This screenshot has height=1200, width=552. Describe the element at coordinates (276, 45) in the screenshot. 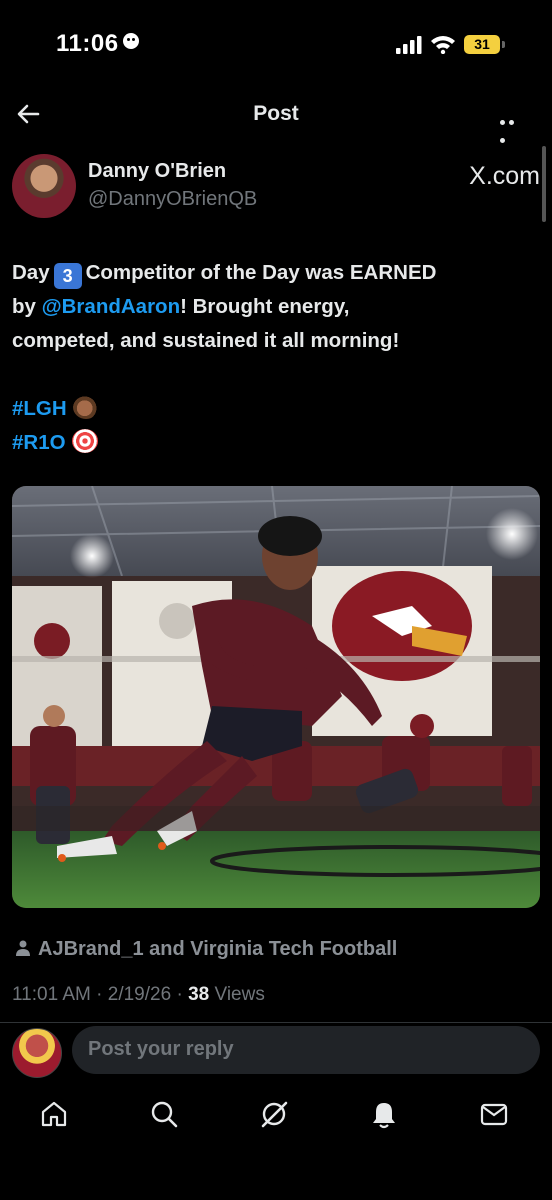

I see `status-bar: 11:06 31` at that location.